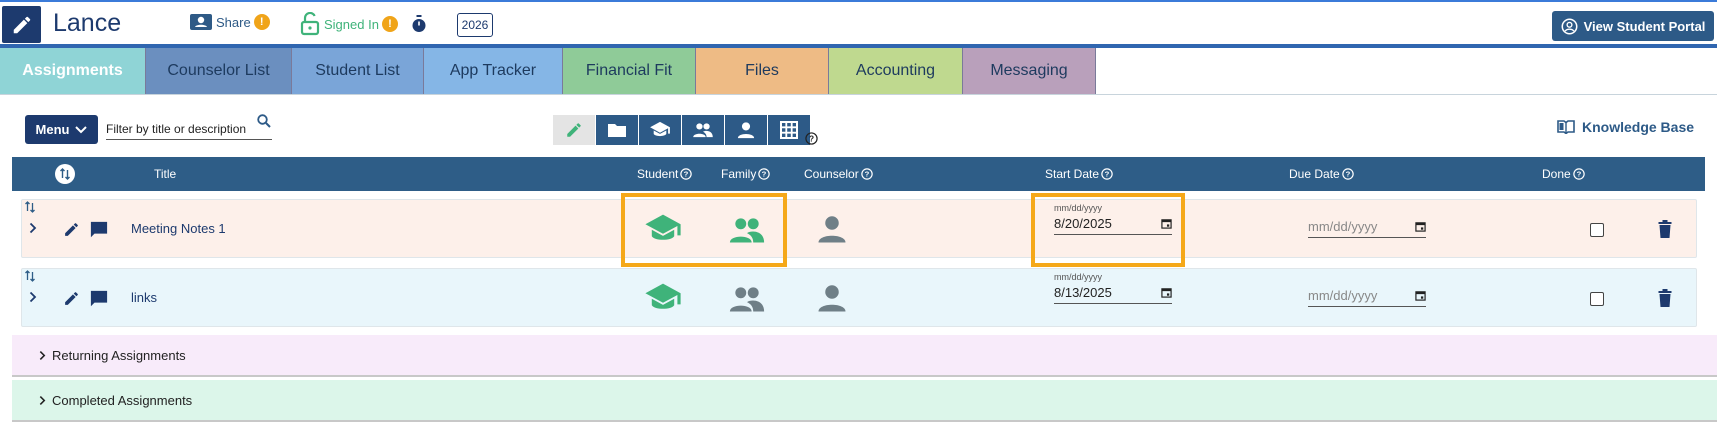 The width and height of the screenshot is (1717, 440). What do you see at coordinates (144, 297) in the screenshot?
I see `assignment-title: links` at bounding box center [144, 297].